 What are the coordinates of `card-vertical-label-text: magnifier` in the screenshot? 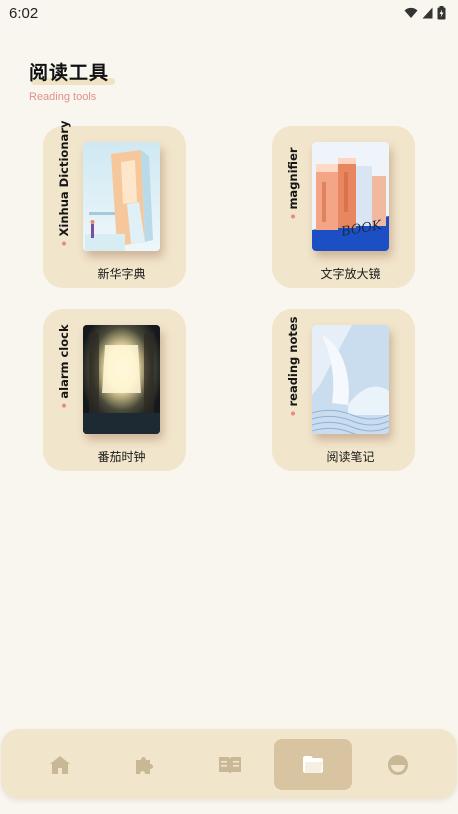 It's located at (293, 178).